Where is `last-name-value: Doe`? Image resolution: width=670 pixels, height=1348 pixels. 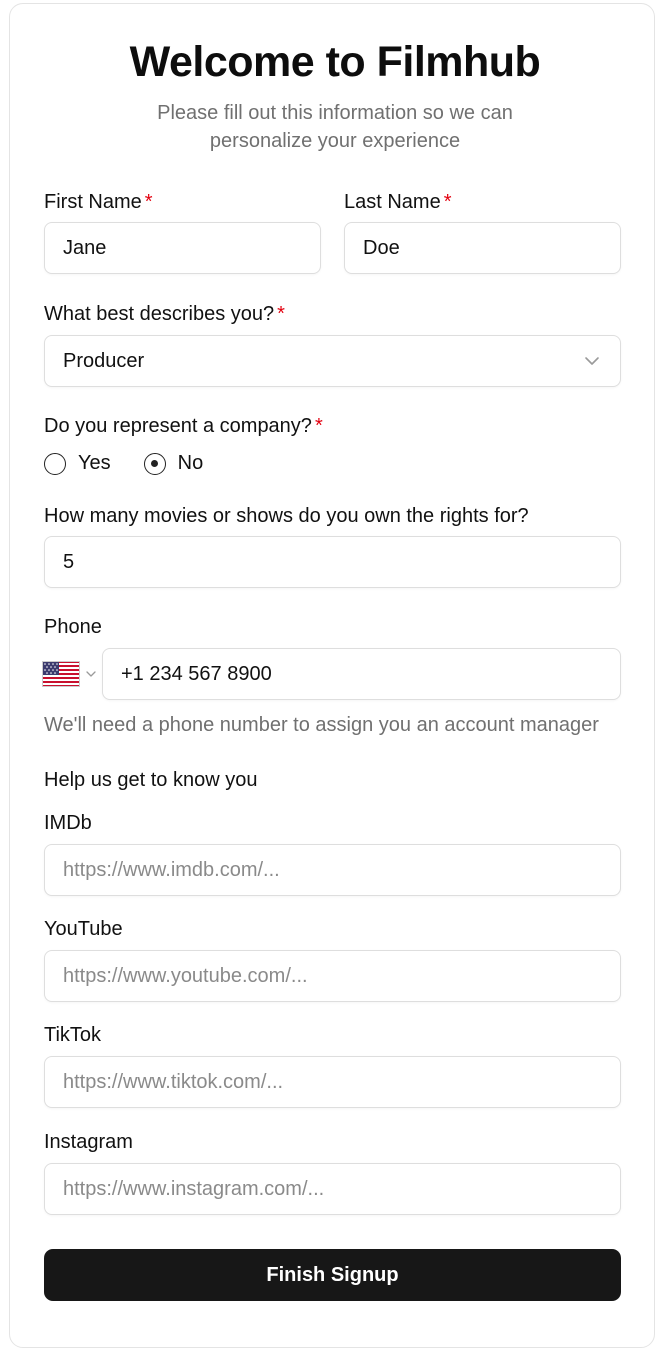
last-name-value: Doe is located at coordinates (381, 247).